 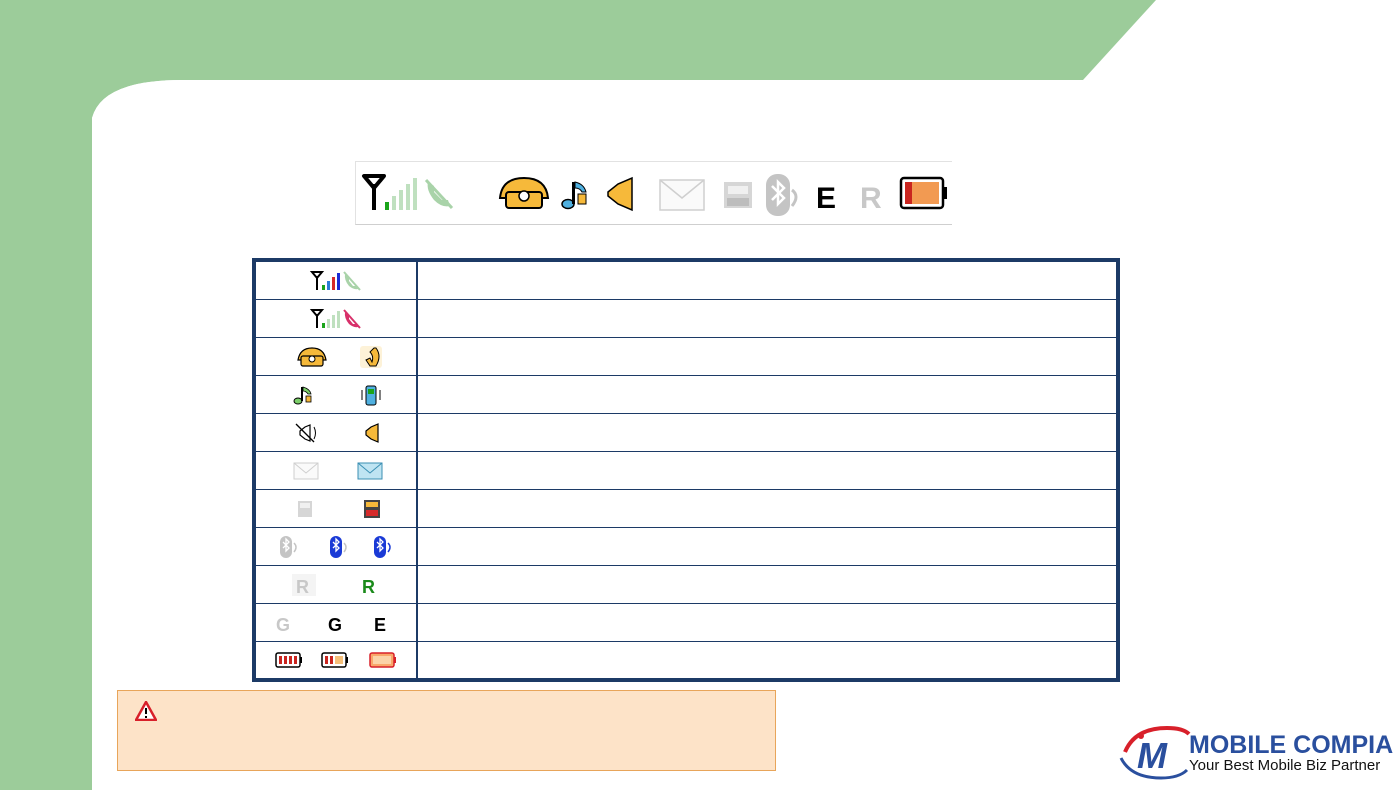 What do you see at coordinates (682, 195) in the screenshot?
I see `envelope-icon` at bounding box center [682, 195].